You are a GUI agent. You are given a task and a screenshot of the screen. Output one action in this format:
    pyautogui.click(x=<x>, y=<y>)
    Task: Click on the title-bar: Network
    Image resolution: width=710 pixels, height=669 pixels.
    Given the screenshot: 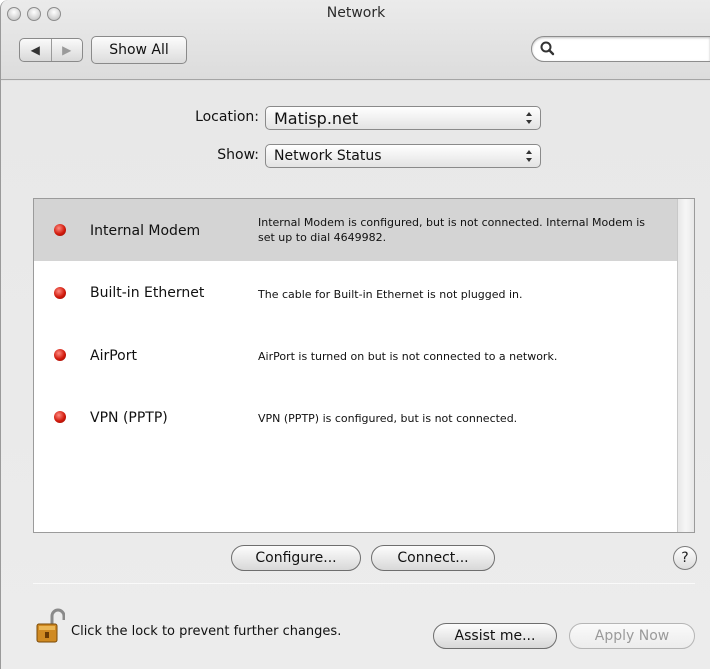 What is the action you would take?
    pyautogui.click(x=355, y=13)
    